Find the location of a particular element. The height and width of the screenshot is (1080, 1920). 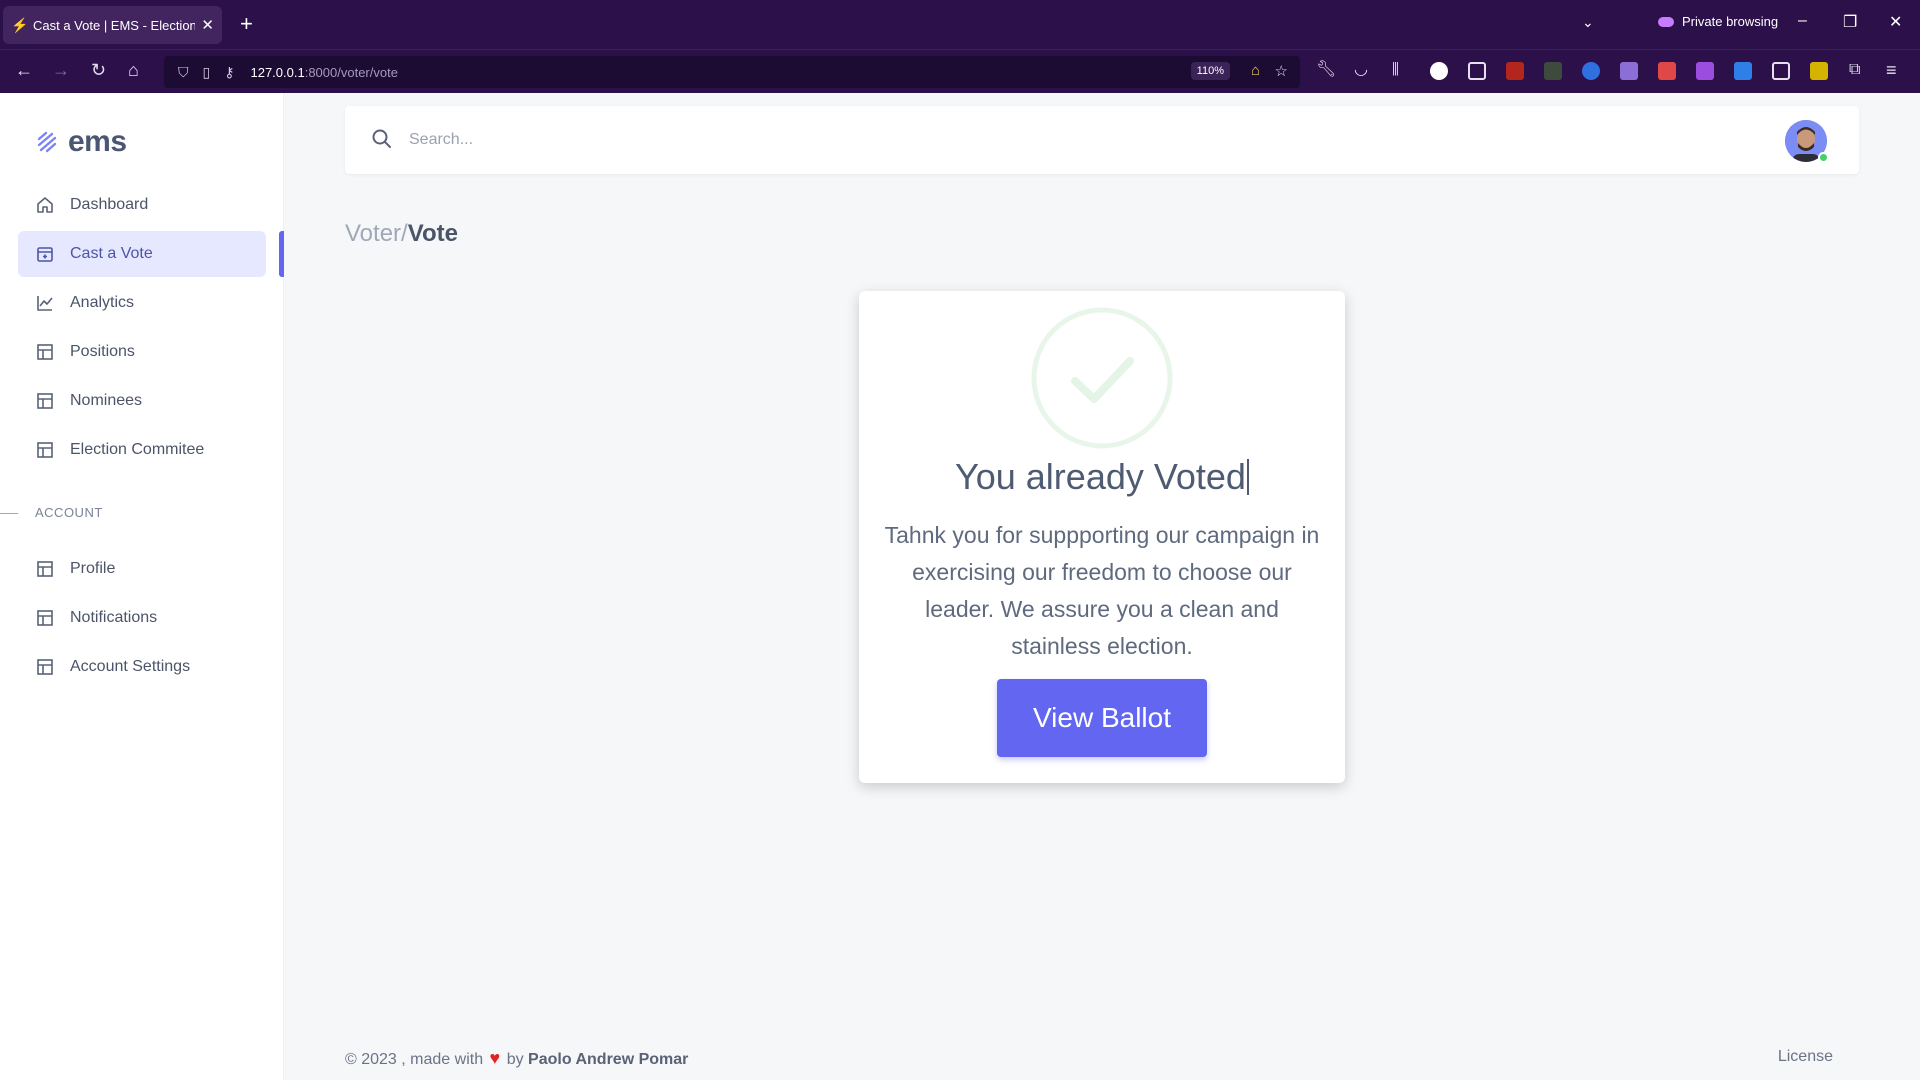

search-icon is located at coordinates (382, 139).